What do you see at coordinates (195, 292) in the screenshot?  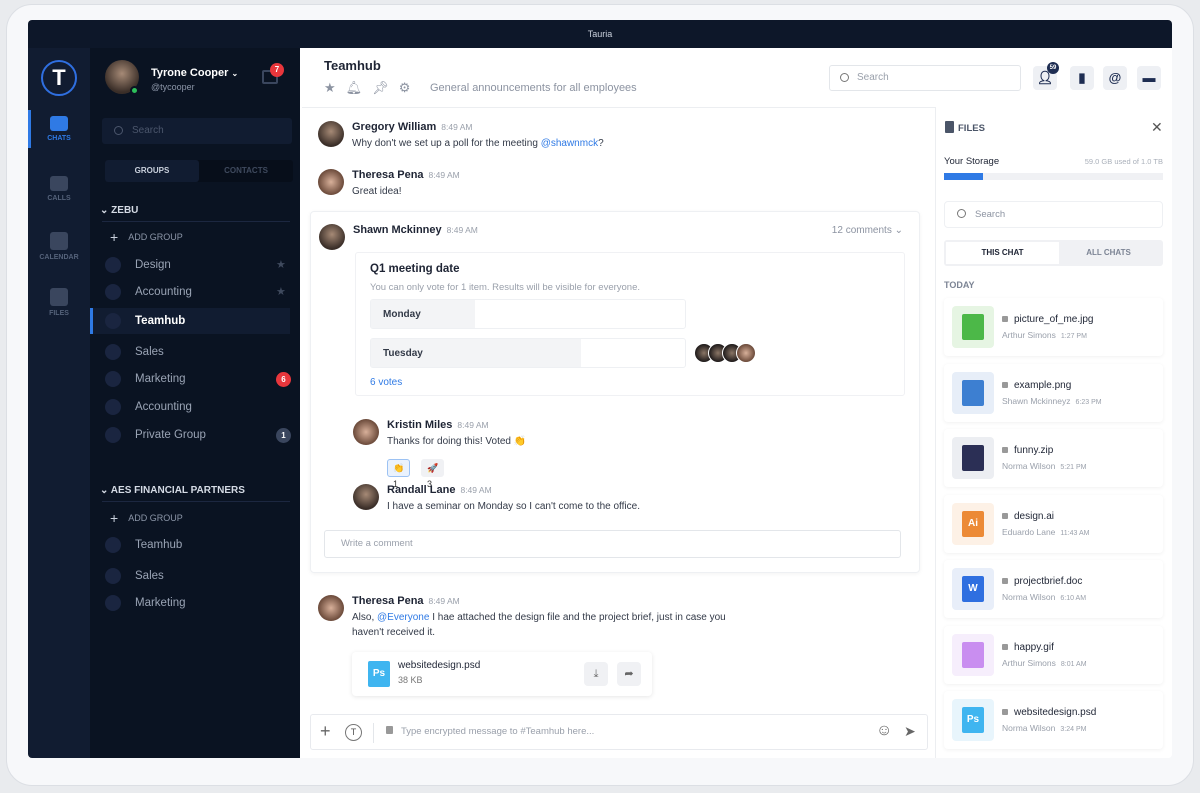 I see `sidebar-item-accounting: Accounting ★` at bounding box center [195, 292].